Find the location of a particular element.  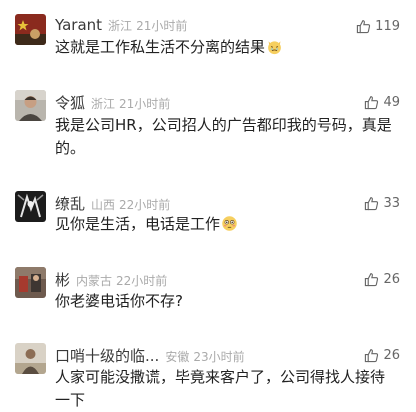

location-label: 山西 is located at coordinates (103, 205).